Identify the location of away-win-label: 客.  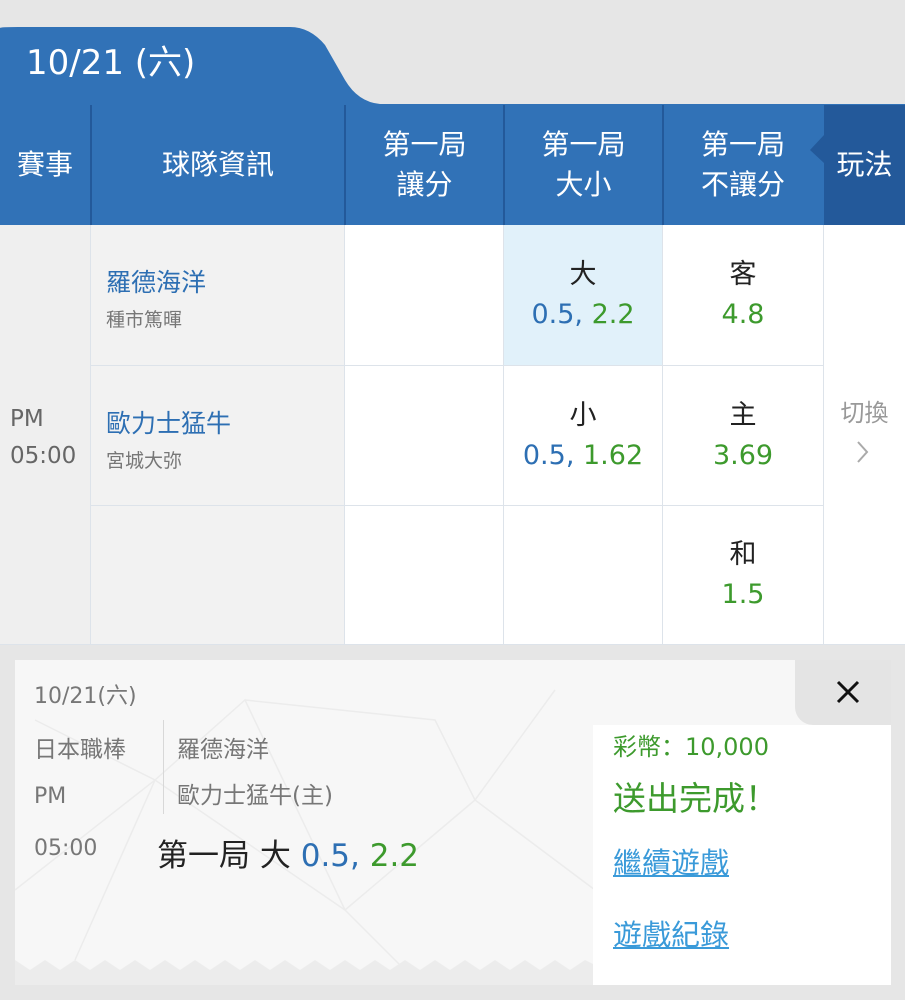
(743, 274).